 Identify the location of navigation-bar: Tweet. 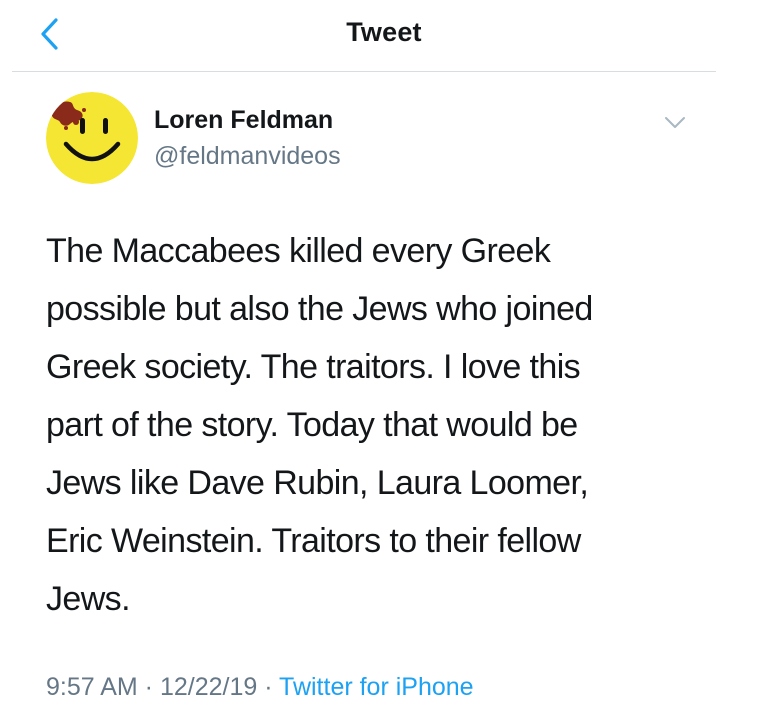
(384, 36).